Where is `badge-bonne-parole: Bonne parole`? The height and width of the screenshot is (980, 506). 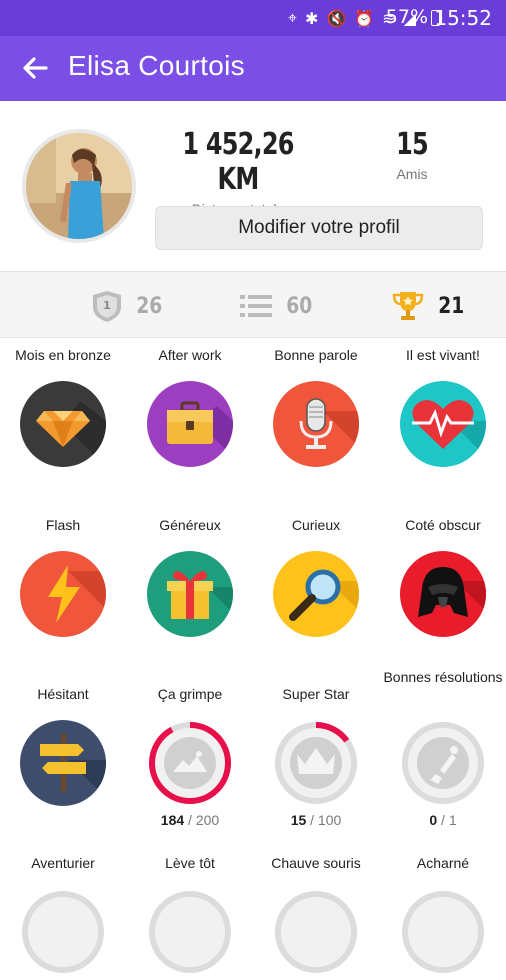 badge-bonne-parole: Bonne parole is located at coordinates (316, 407).